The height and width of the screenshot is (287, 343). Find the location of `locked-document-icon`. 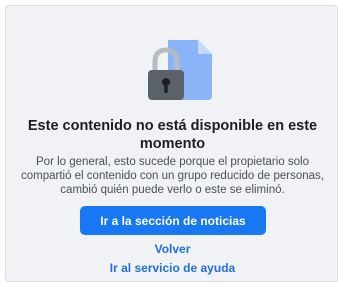

locked-document-icon is located at coordinates (180, 70).